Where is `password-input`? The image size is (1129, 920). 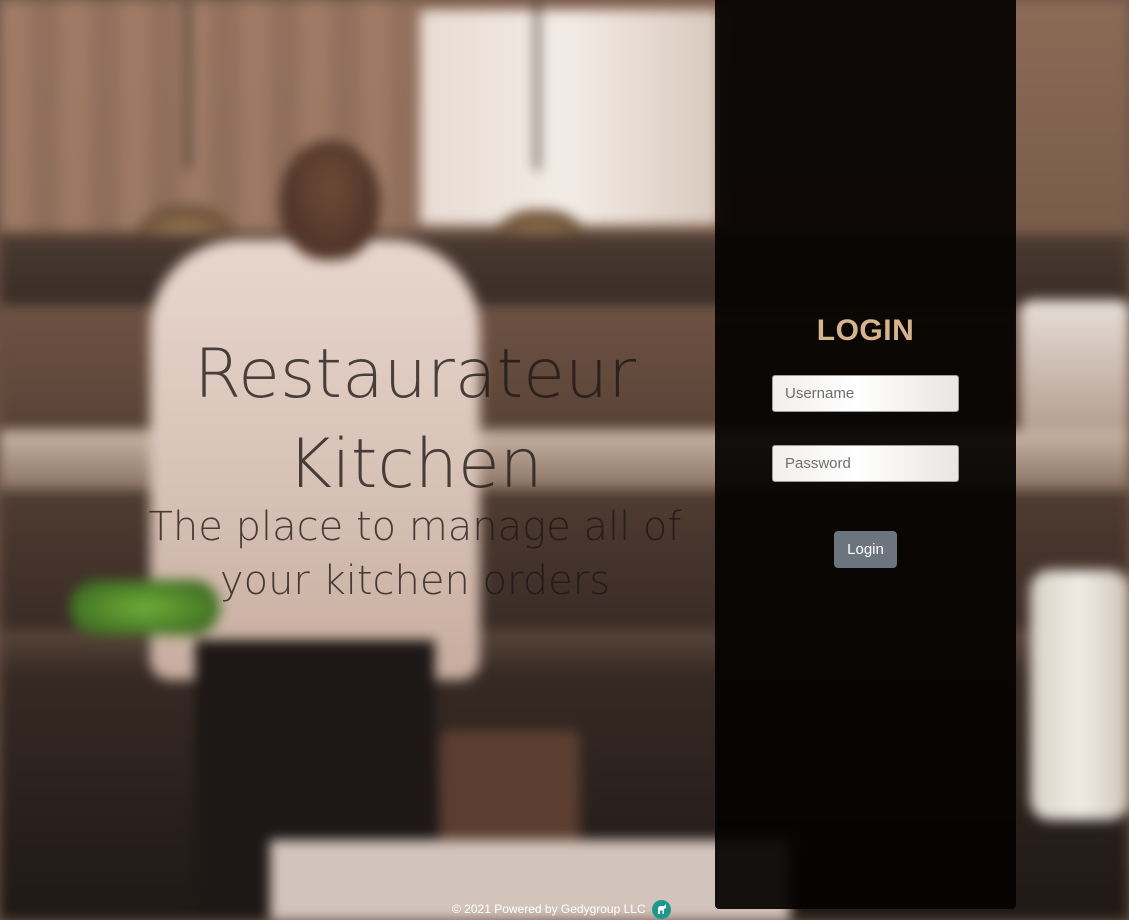 password-input is located at coordinates (865, 463).